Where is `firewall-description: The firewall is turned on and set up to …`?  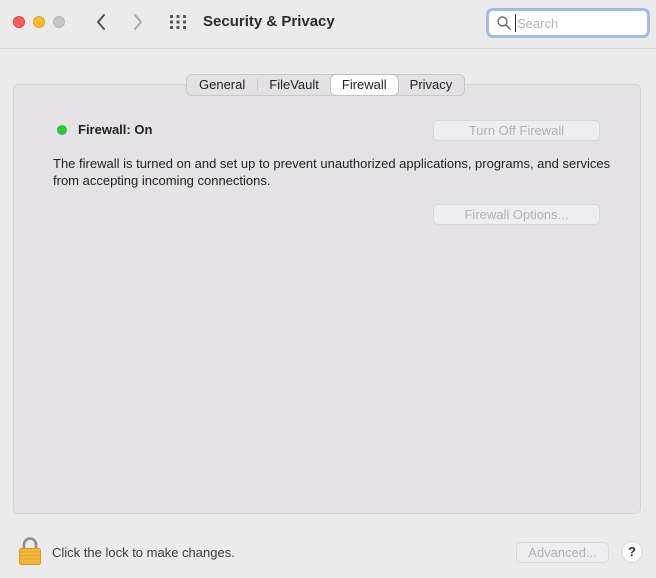 firewall-description: The firewall is turned on and set up to … is located at coordinates (332, 172).